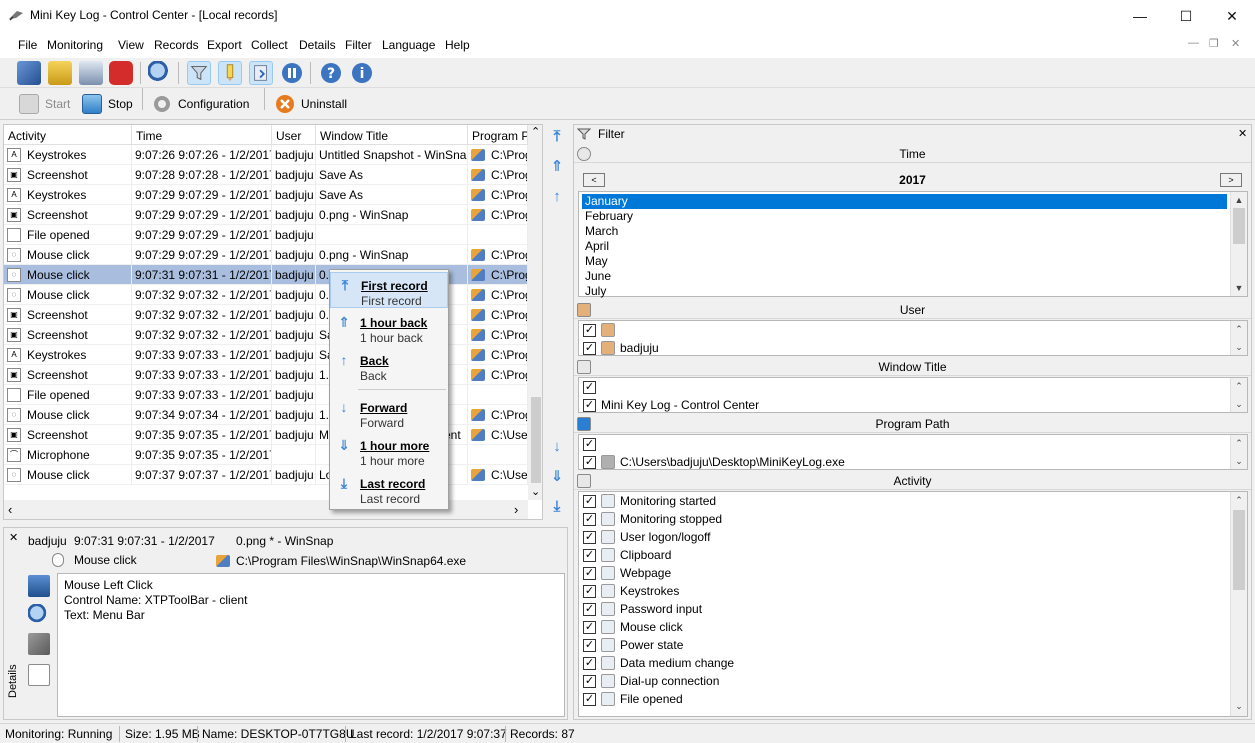 The height and width of the screenshot is (743, 1255). I want to click on menu-item-back: ↑ Back Back, so click(389, 366).